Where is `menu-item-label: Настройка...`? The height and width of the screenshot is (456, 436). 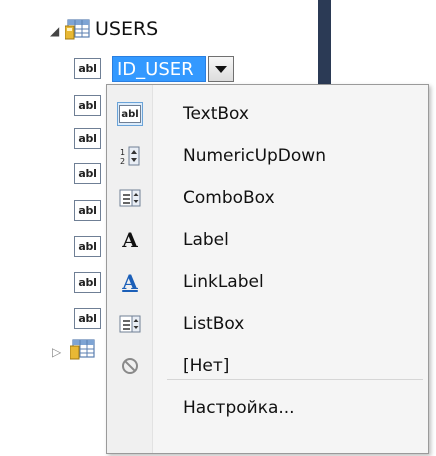
menu-item-label: Настройка... is located at coordinates (239, 408).